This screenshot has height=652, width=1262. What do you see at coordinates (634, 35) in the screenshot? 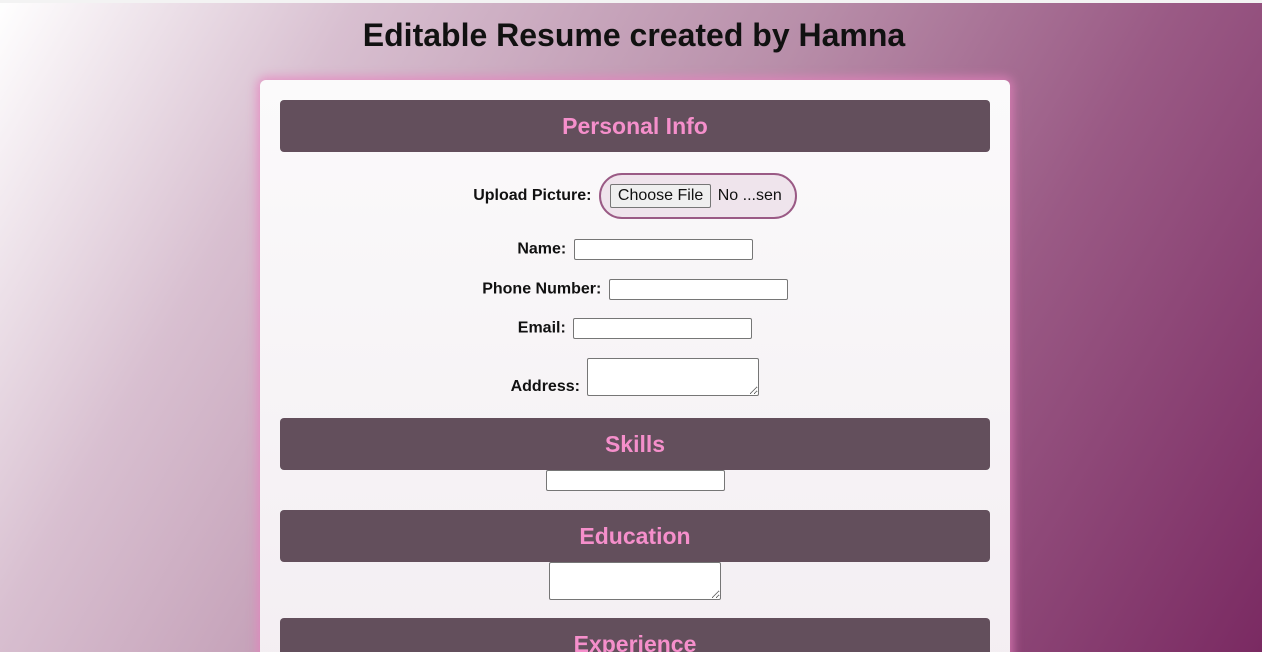
I see `page-title: Editable Resume created by Hamna` at bounding box center [634, 35].